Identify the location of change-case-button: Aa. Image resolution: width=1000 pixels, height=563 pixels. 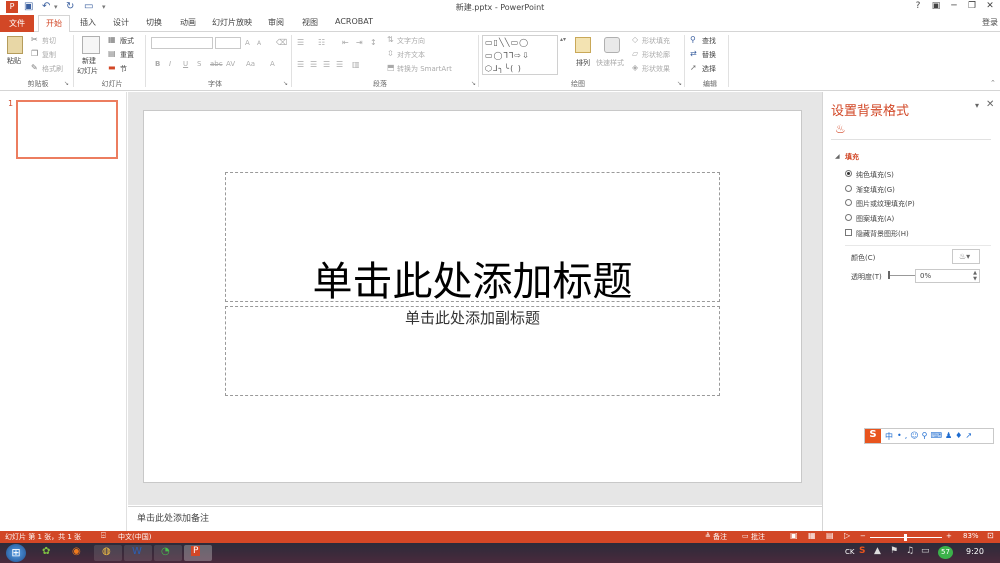
(250, 64).